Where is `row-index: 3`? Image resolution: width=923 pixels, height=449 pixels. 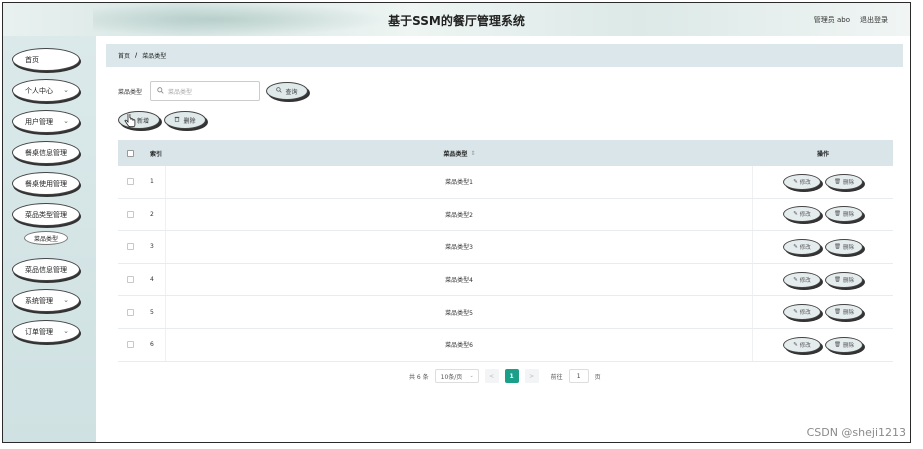
row-index: 3 is located at coordinates (154, 247).